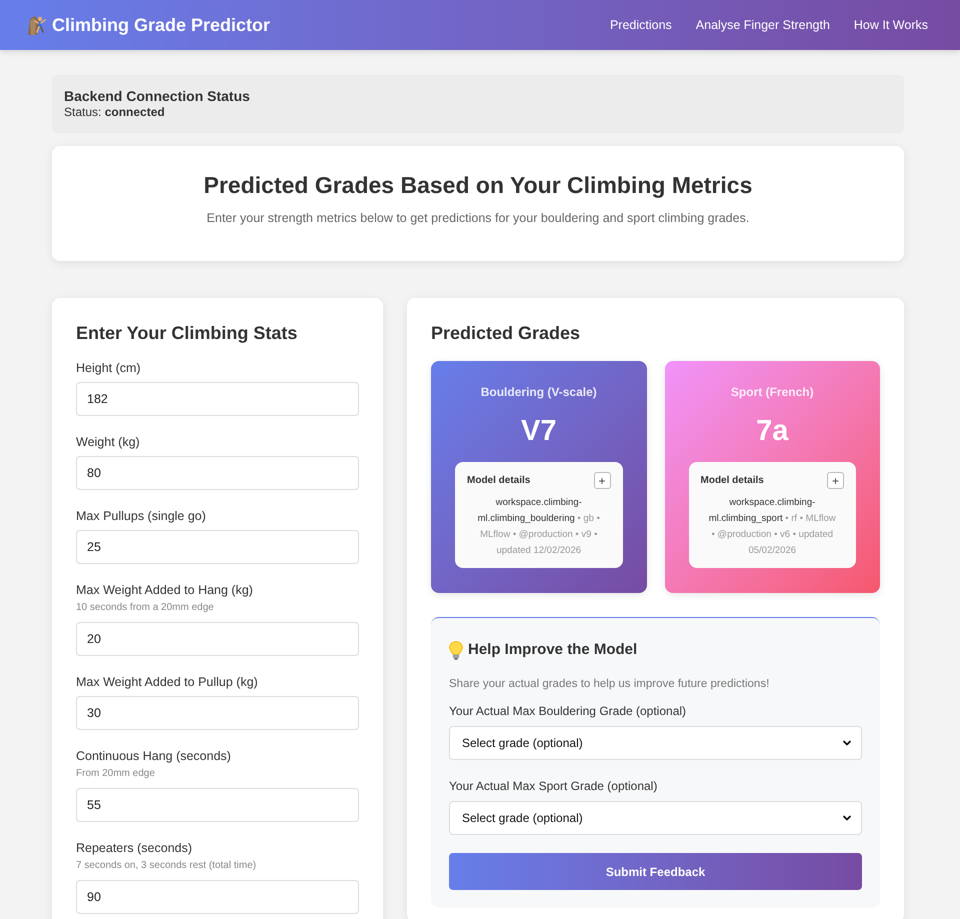 The height and width of the screenshot is (919, 960). Describe the element at coordinates (538, 392) in the screenshot. I see `grade-label: Bouldering (V-scale)` at that location.